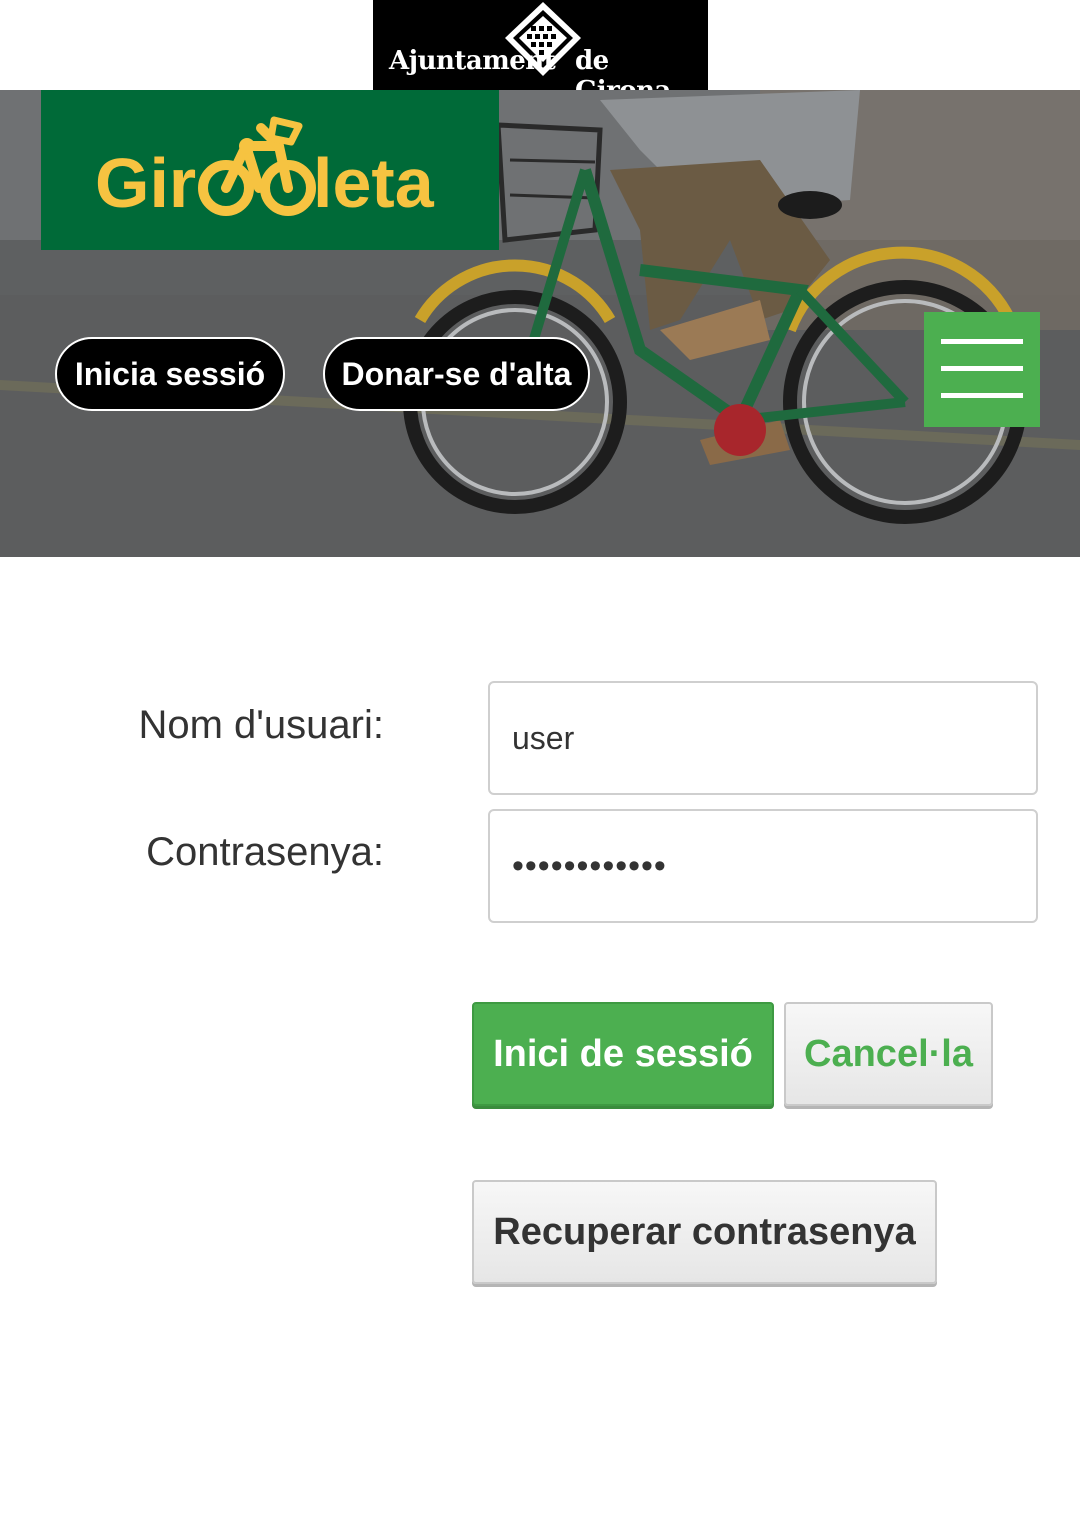 The image size is (1080, 1520). I want to click on login-link-button: Inicia sessió, so click(170, 374).